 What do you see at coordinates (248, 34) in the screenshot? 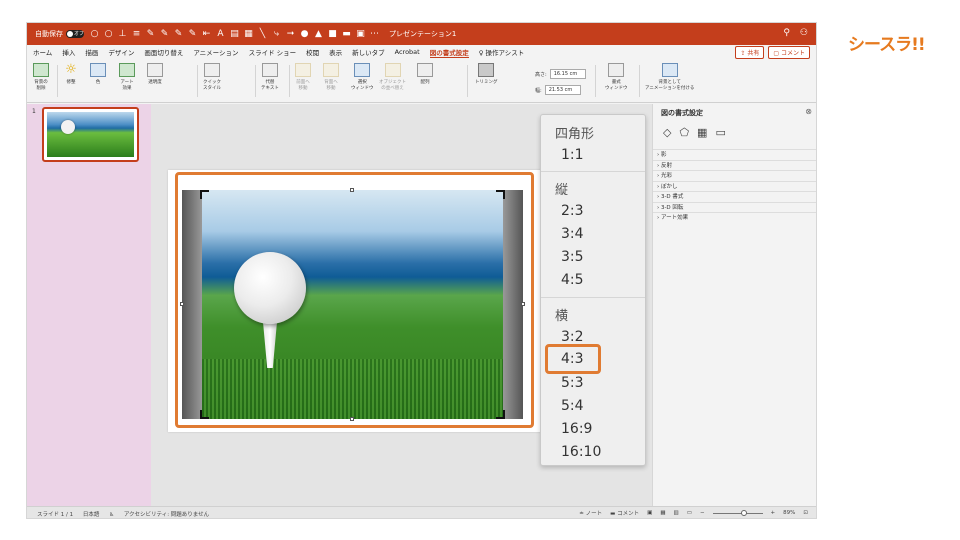
I see `table-icon: ▦` at bounding box center [248, 34].